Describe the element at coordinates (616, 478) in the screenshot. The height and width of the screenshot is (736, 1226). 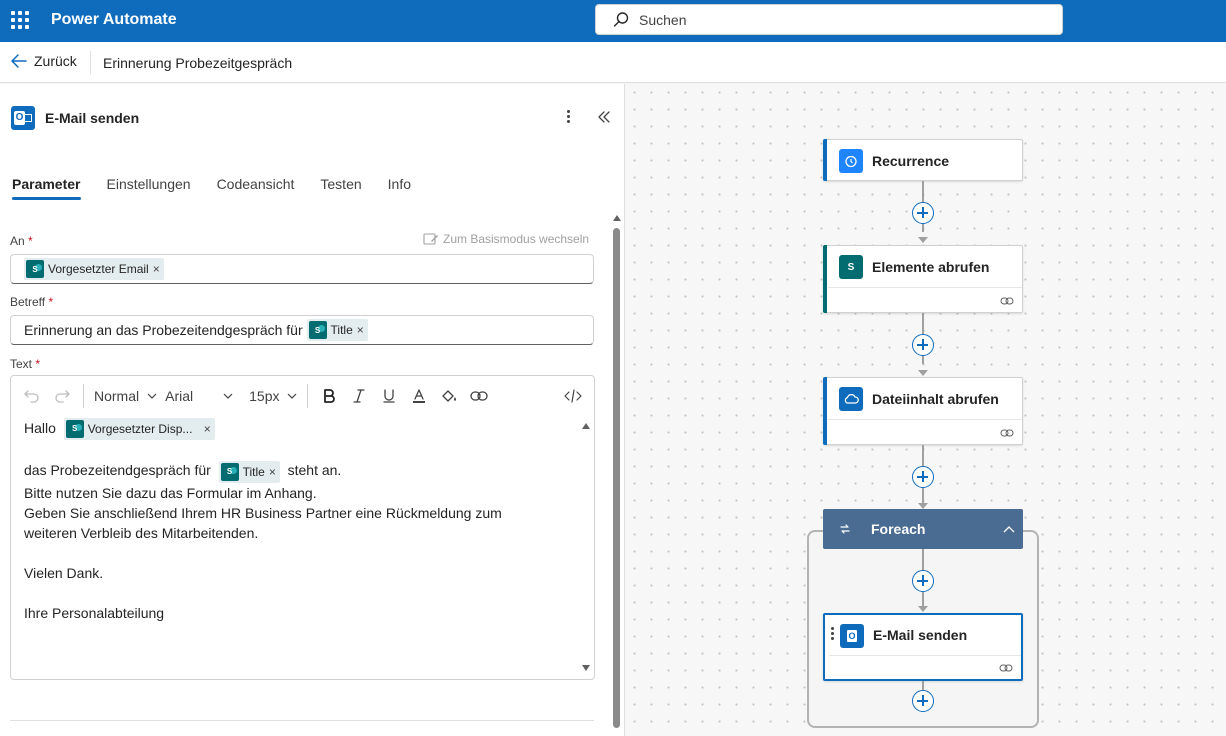
I see `scrollbar-thumb` at that location.